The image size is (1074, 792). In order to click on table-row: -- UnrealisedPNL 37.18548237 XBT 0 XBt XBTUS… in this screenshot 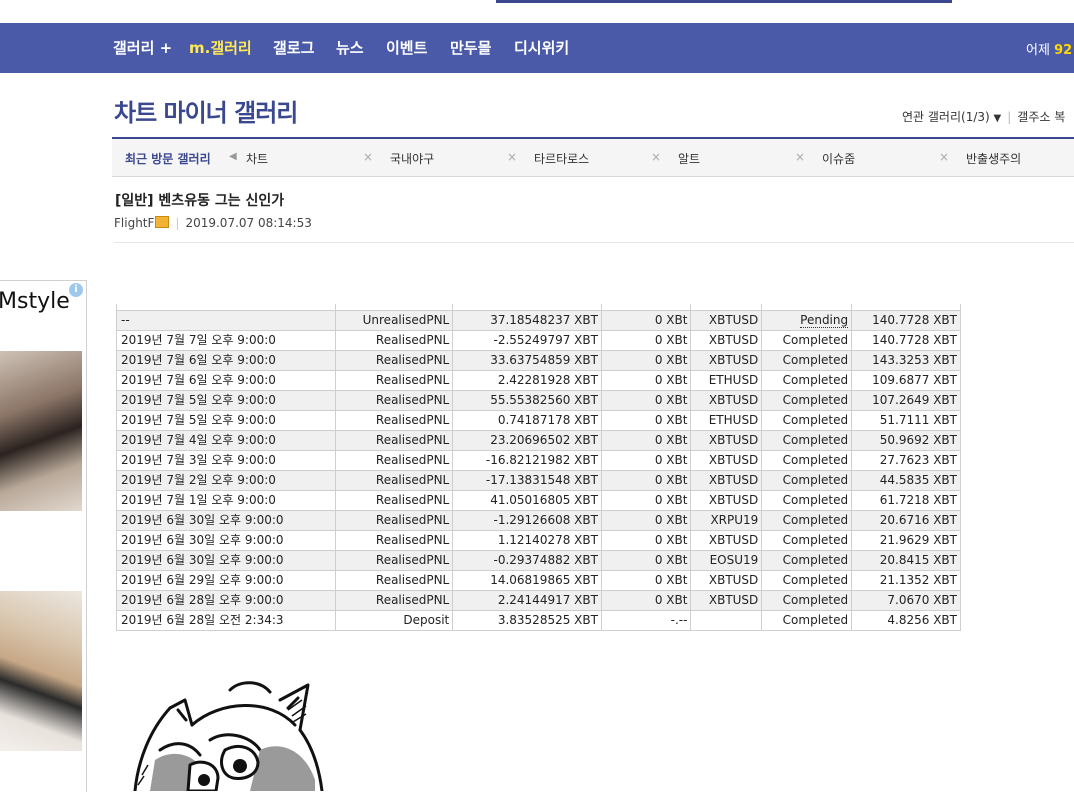, I will do `click(538, 320)`.